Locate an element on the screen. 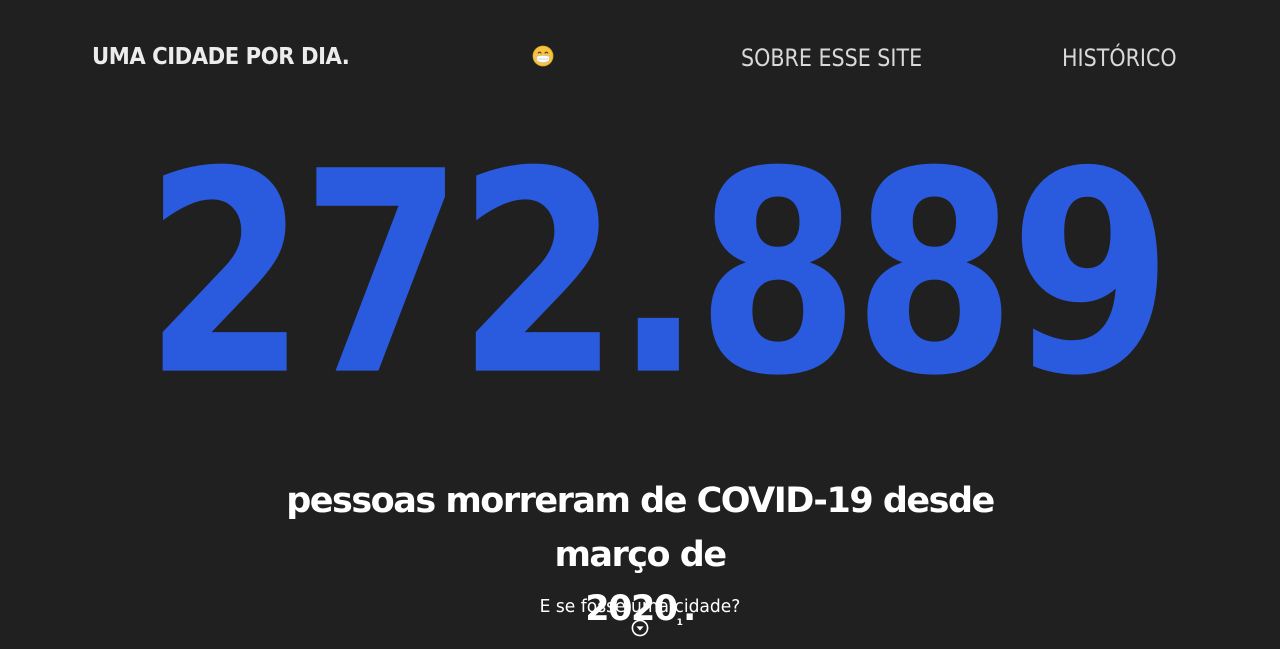 Image resolution: width=1280 pixels, height=649 pixels. site-brand-link: UMA CIDADE POR DIA. is located at coordinates (221, 57).